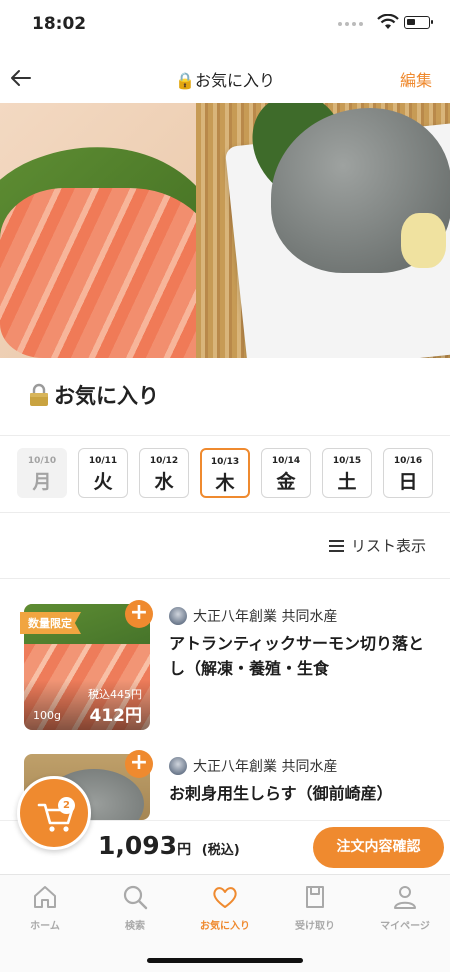 The width and height of the screenshot is (450, 972). I want to click on cart-count-badge: 2, so click(66, 805).